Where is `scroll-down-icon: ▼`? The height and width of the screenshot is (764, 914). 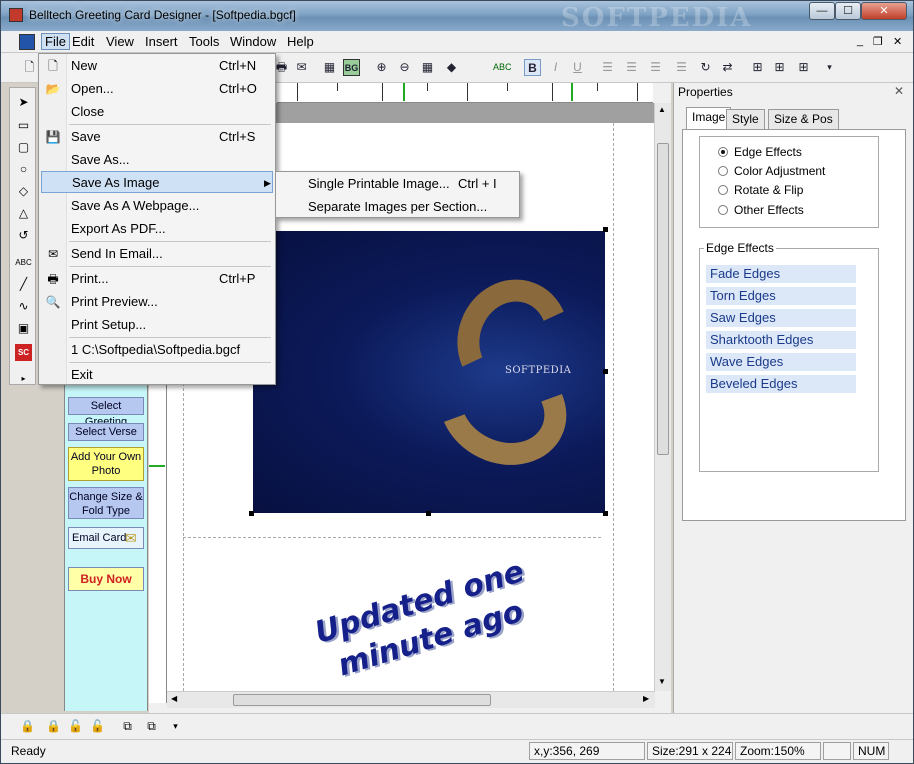 scroll-down-icon: ▼ is located at coordinates (662, 681).